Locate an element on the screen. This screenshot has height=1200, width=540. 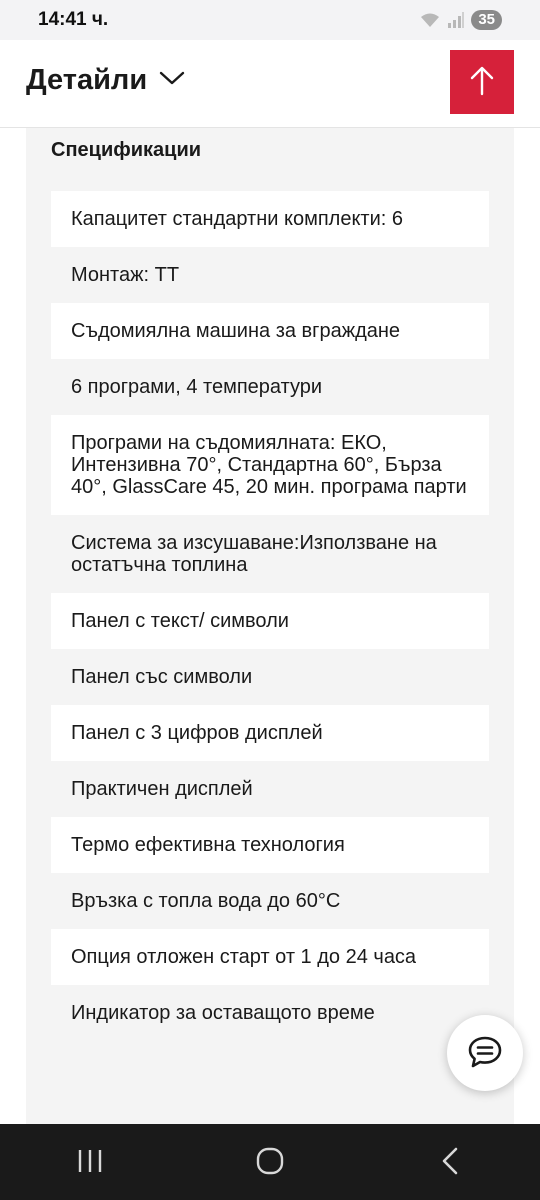
system-nav-bar is located at coordinates (270, 1162).